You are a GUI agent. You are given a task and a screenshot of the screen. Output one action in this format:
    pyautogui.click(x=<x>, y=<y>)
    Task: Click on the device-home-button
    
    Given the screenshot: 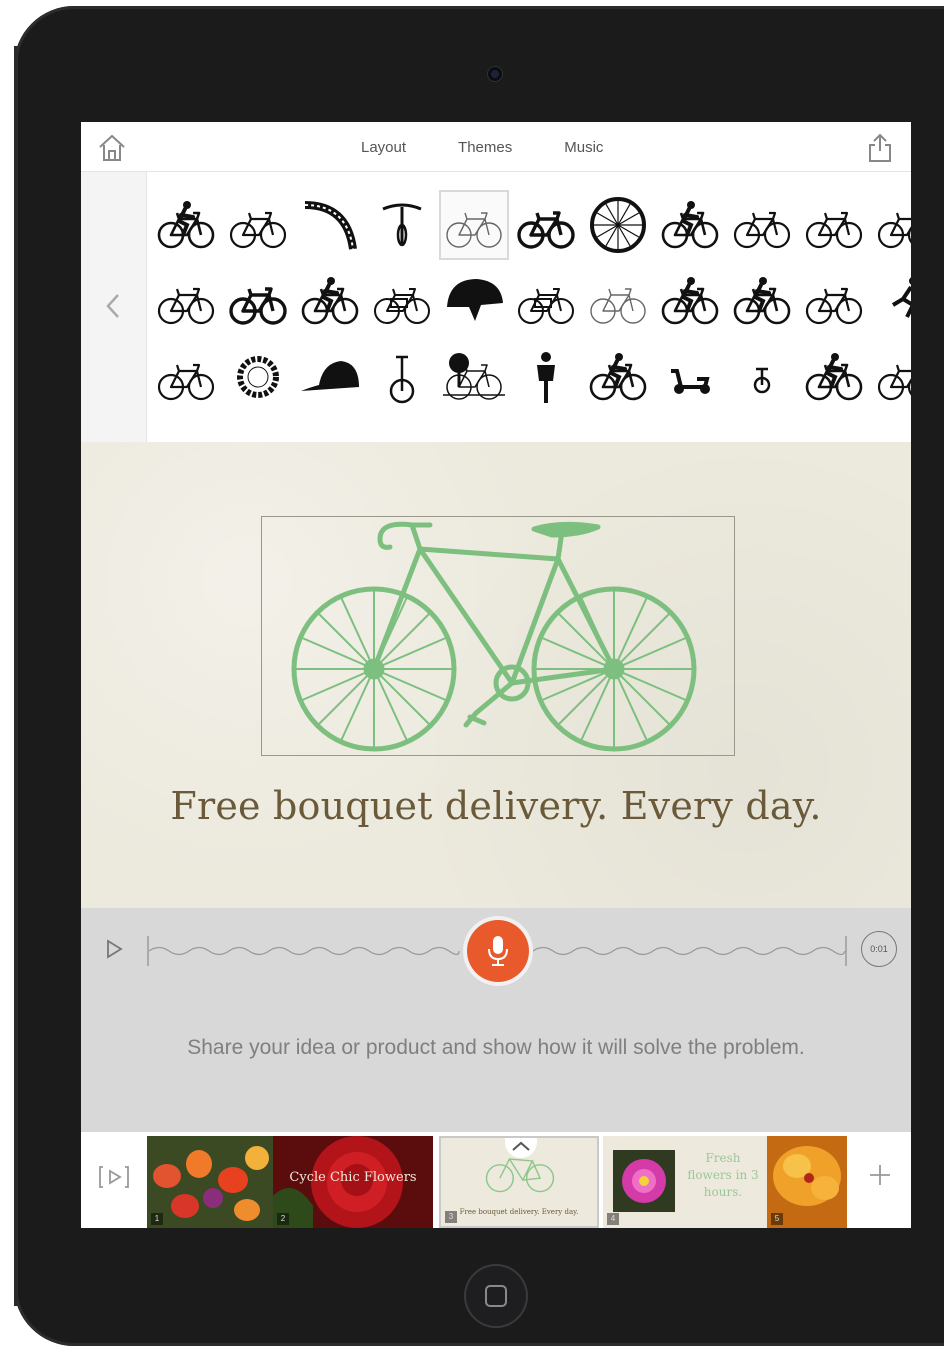 What is the action you would take?
    pyautogui.click(x=496, y=1296)
    